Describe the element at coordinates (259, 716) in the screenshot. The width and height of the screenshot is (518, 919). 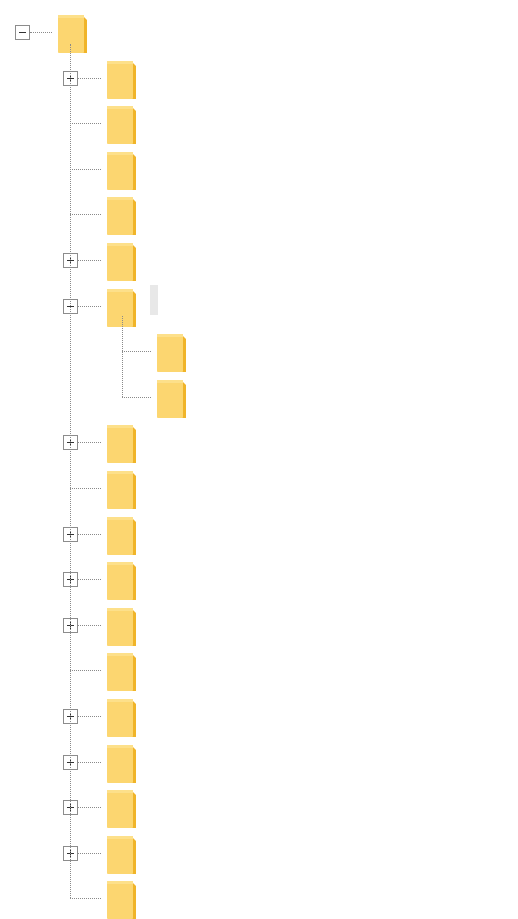
I see `tree-node-media` at that location.